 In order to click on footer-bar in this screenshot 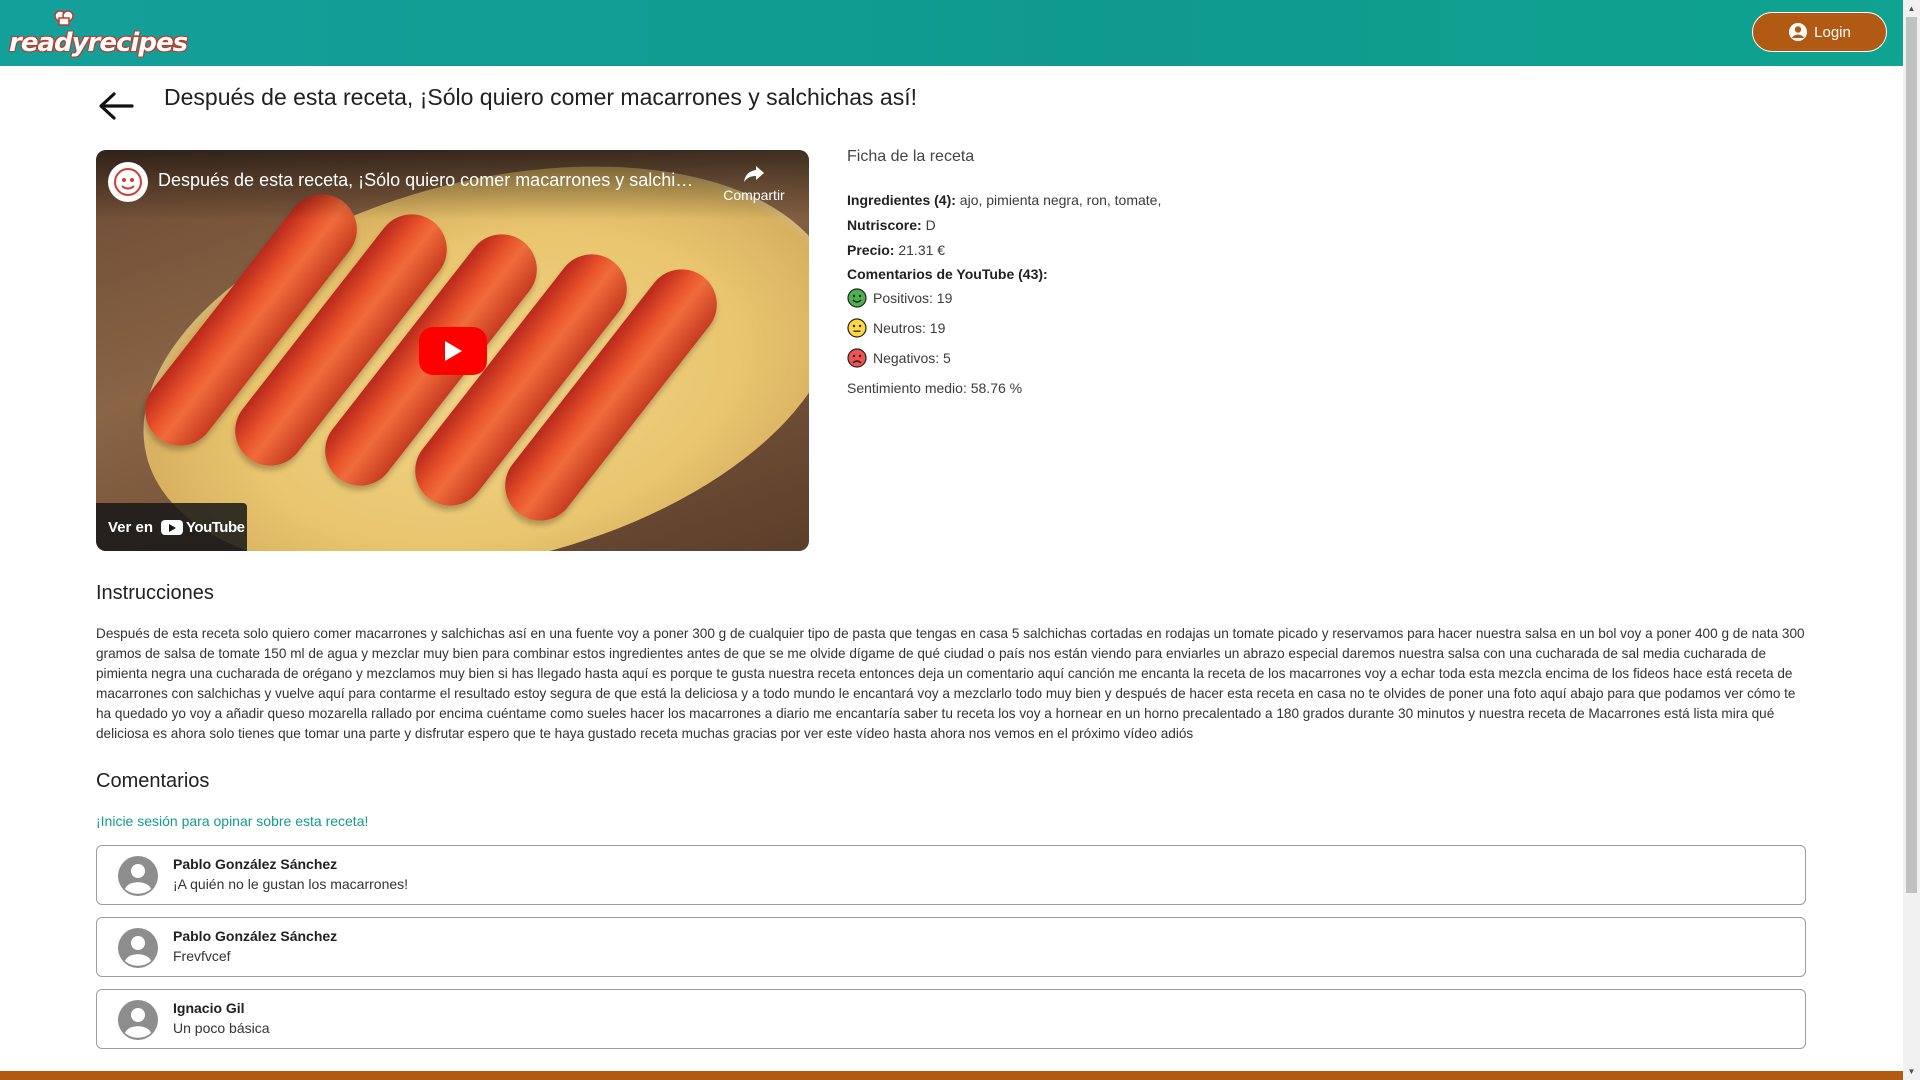, I will do `click(951, 1075)`.